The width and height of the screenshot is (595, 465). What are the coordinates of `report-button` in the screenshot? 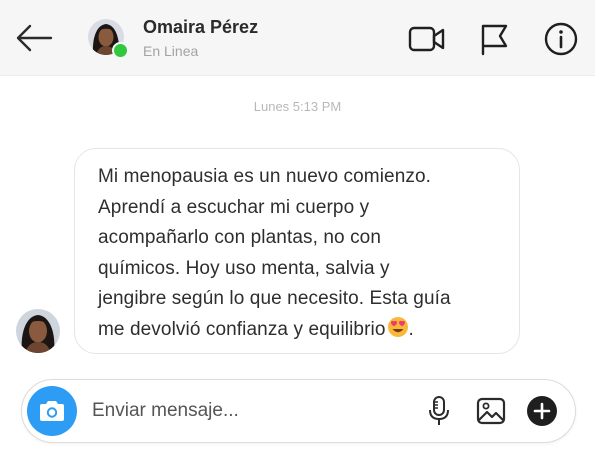 It's located at (494, 39).